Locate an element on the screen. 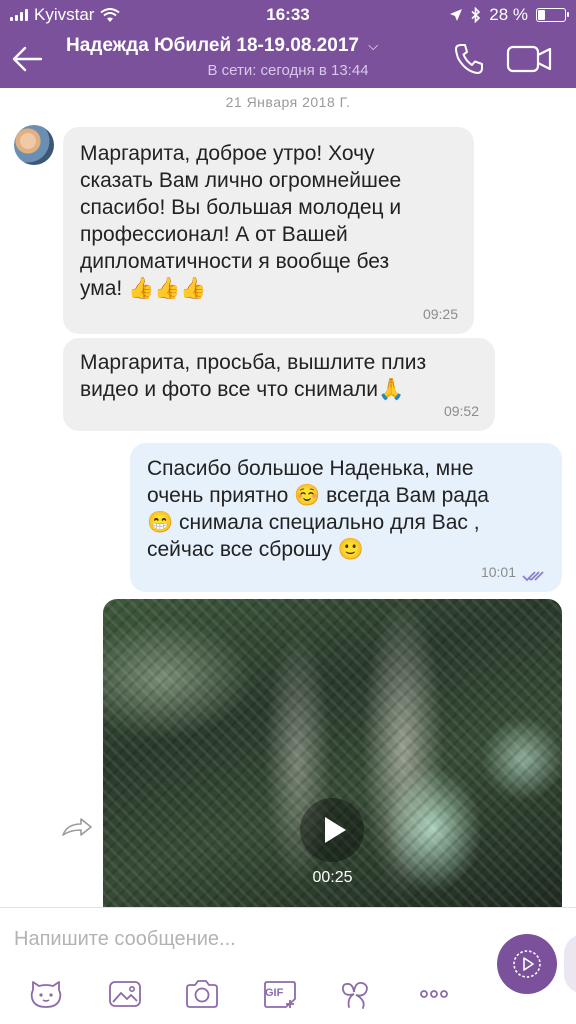 This screenshot has width=576, height=1024. sticker-button is located at coordinates (46, 994).